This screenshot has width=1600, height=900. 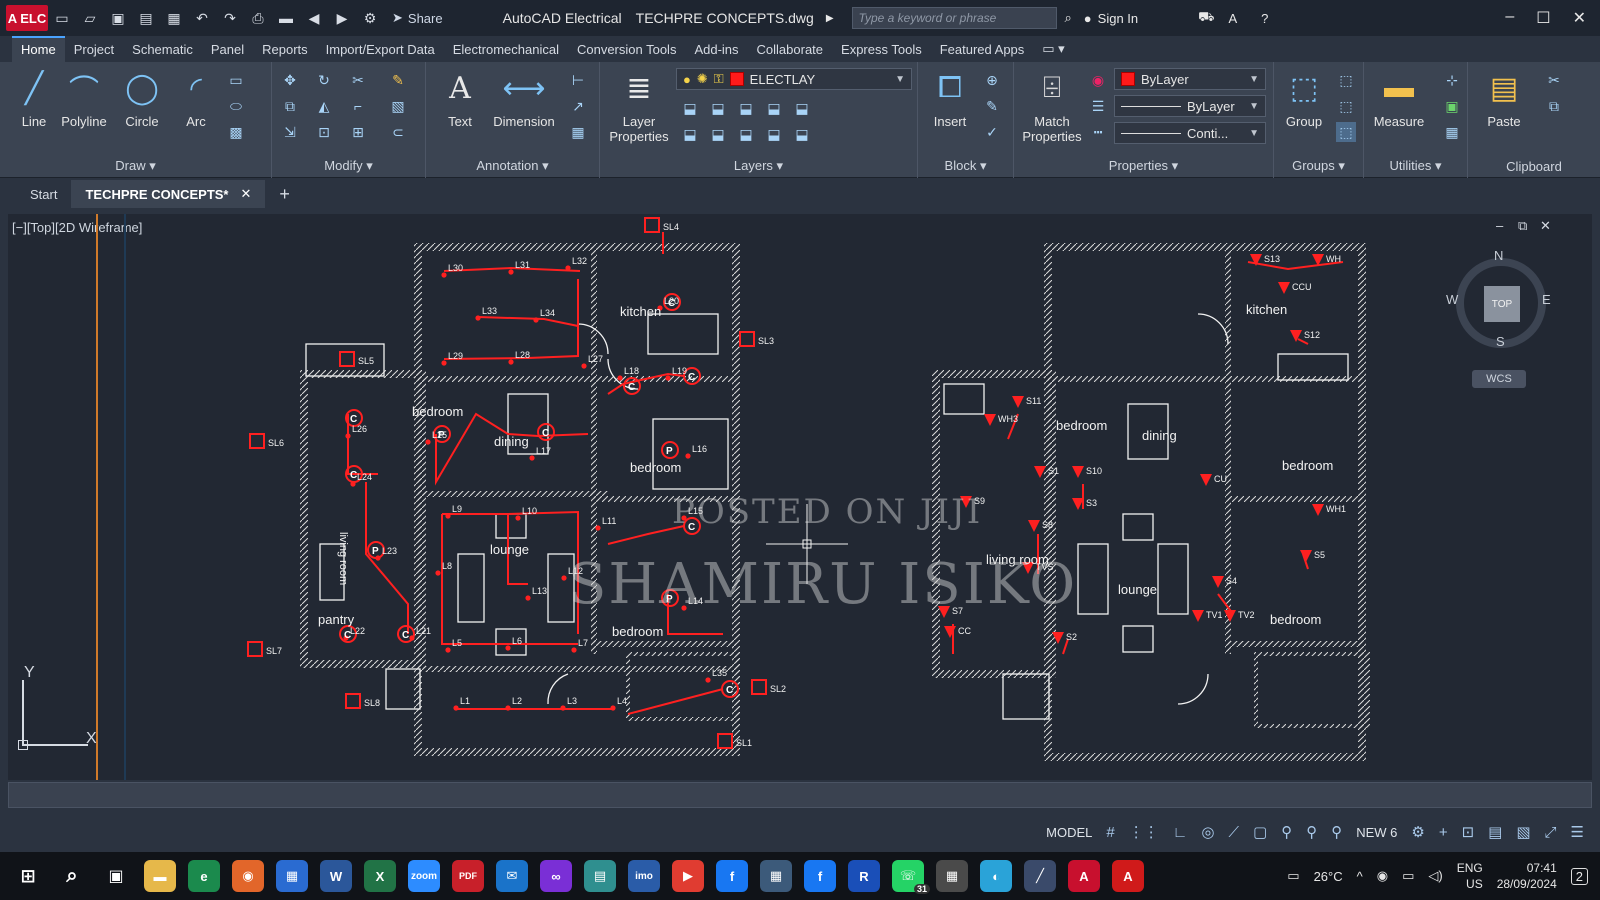 I want to click on windows-start-icon: ⊞, so click(x=28, y=876).